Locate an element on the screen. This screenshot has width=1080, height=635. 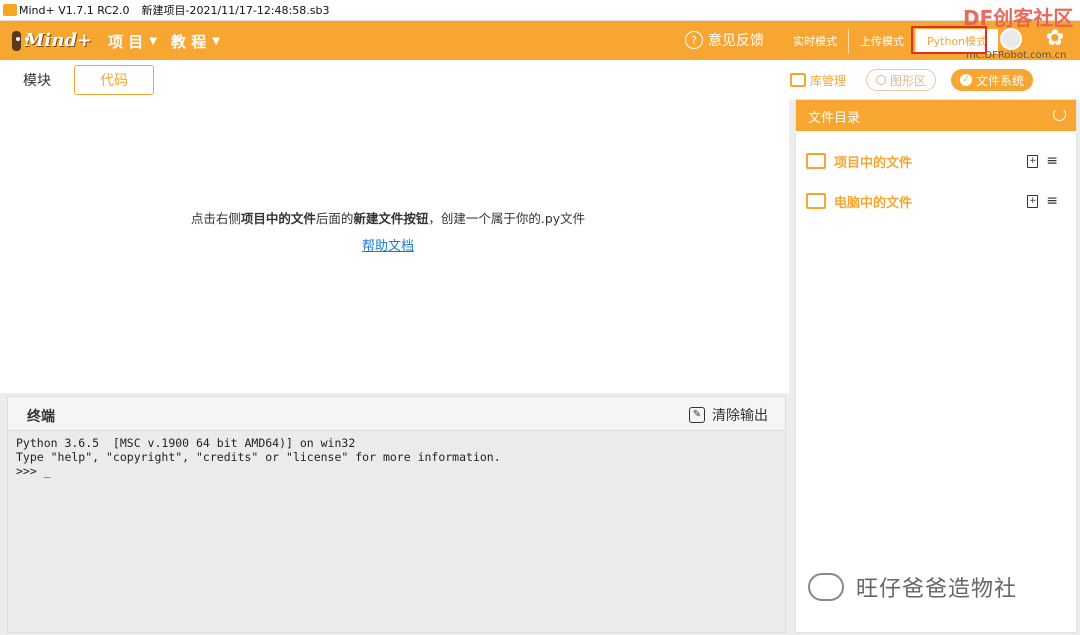
menu-project-label: 项 目 is located at coordinates (126, 42).